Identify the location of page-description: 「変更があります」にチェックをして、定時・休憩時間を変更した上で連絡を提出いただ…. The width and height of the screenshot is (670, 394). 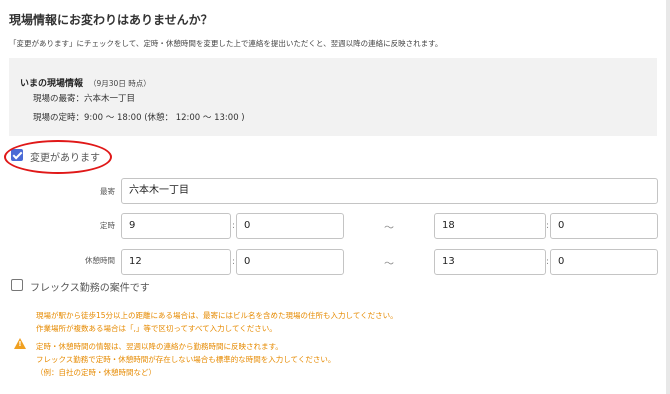
(226, 43).